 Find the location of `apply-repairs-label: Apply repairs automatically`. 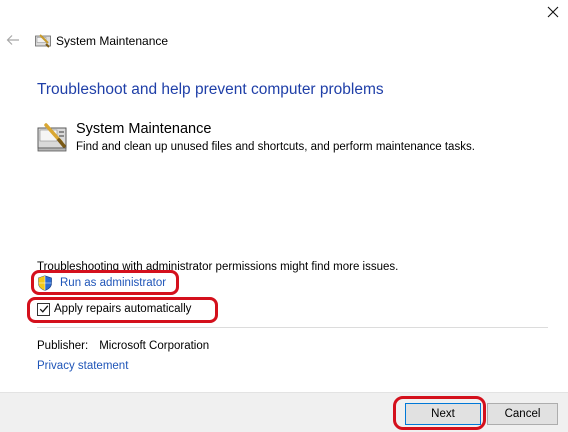

apply-repairs-label: Apply repairs automatically is located at coordinates (123, 309).